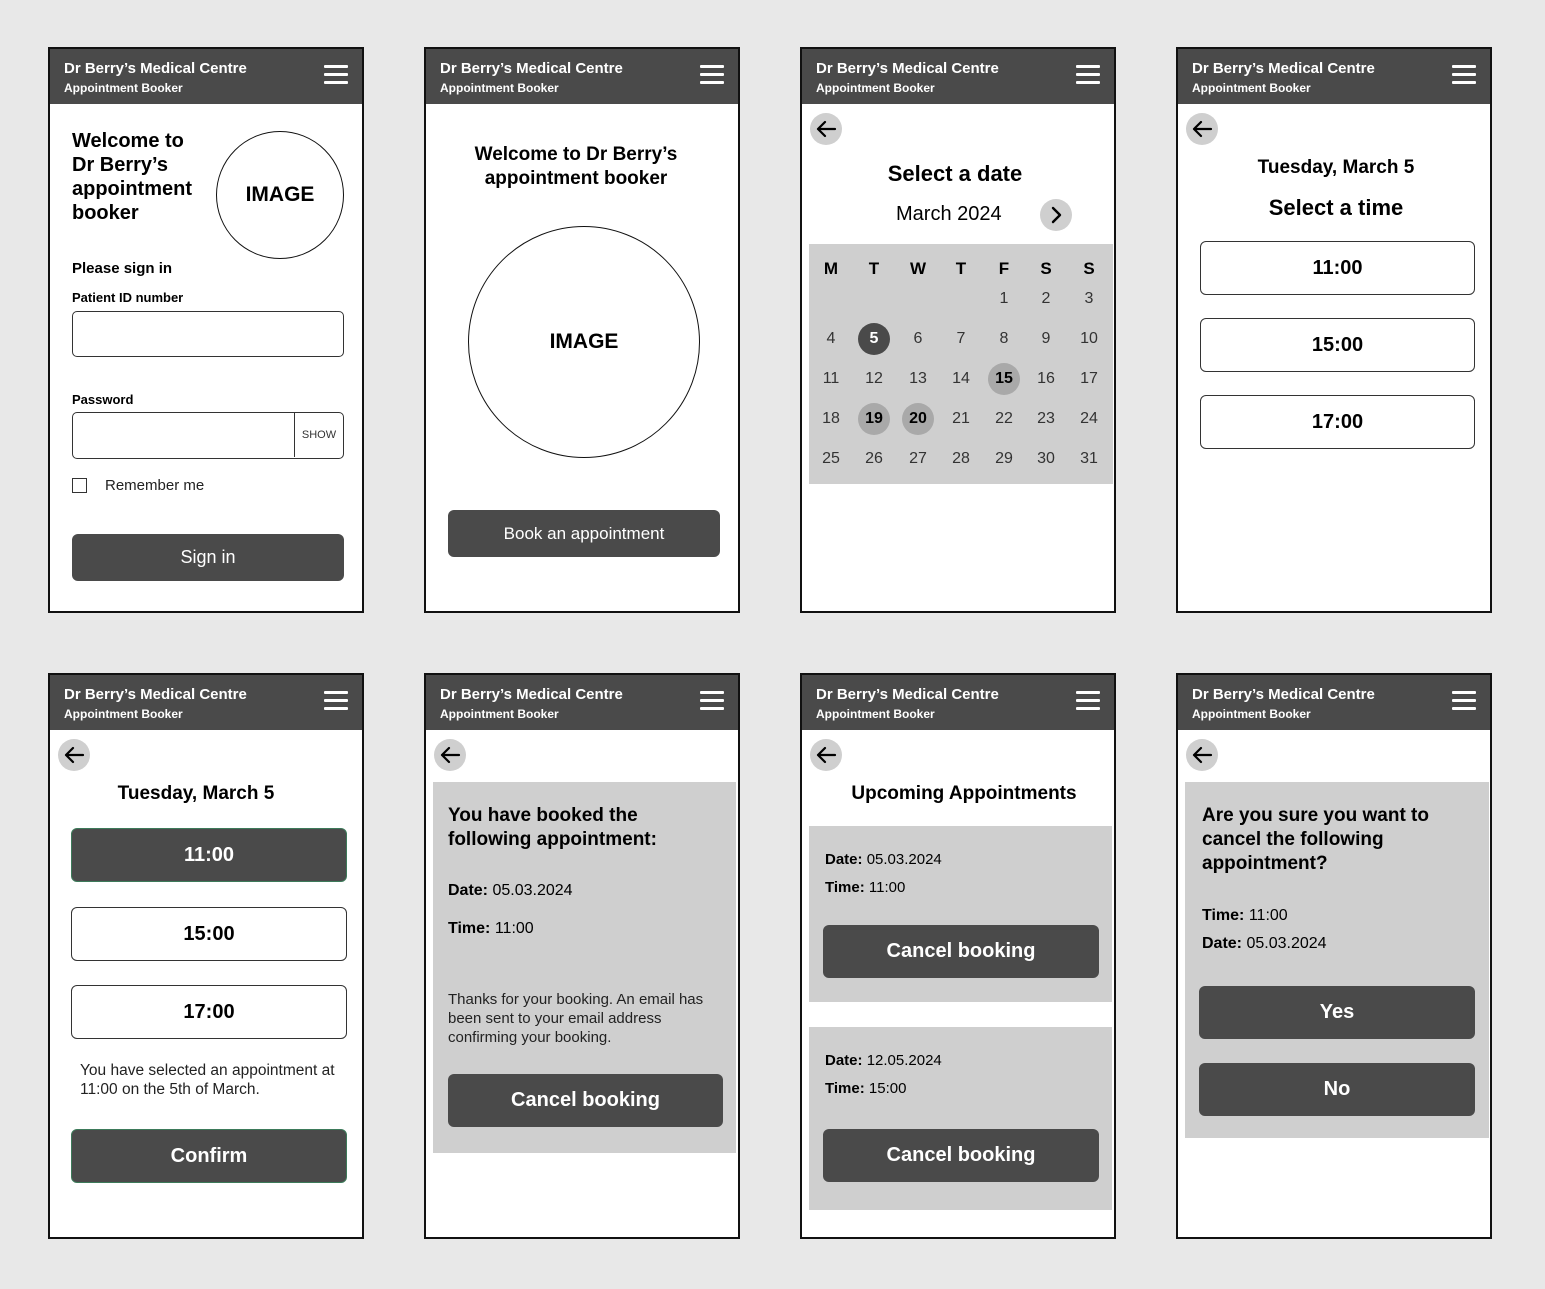 The image size is (1545, 1289). Describe the element at coordinates (1337, 1012) in the screenshot. I see `yes-button: Yes` at that location.